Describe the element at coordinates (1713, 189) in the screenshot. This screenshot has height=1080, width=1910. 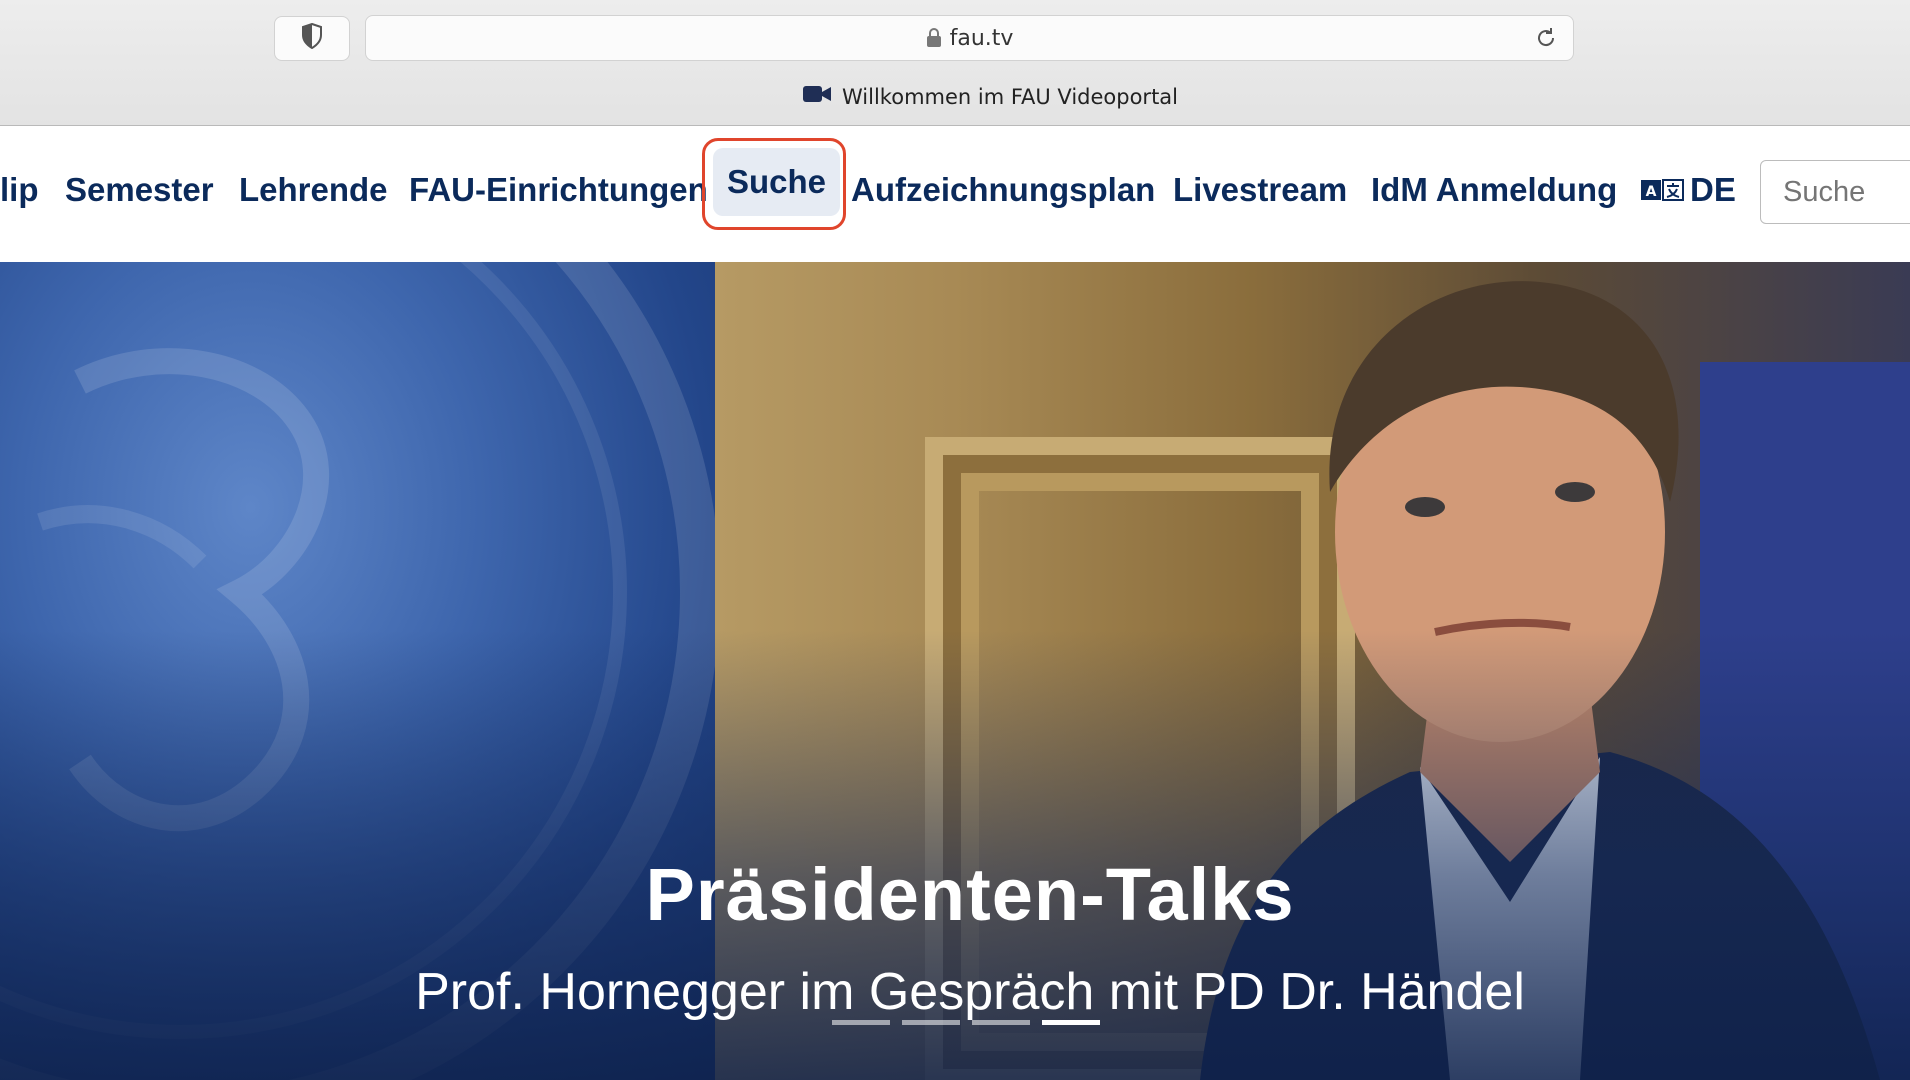
I see `language-label: DE` at that location.